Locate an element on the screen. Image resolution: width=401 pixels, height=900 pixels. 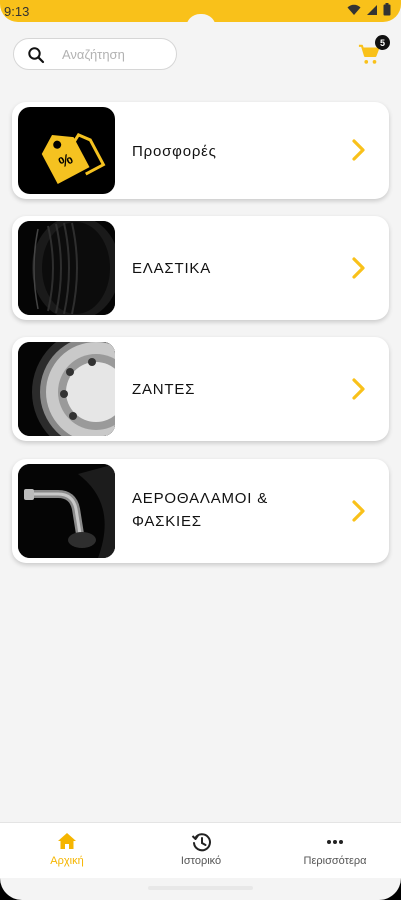
history-icon is located at coordinates (201, 842).